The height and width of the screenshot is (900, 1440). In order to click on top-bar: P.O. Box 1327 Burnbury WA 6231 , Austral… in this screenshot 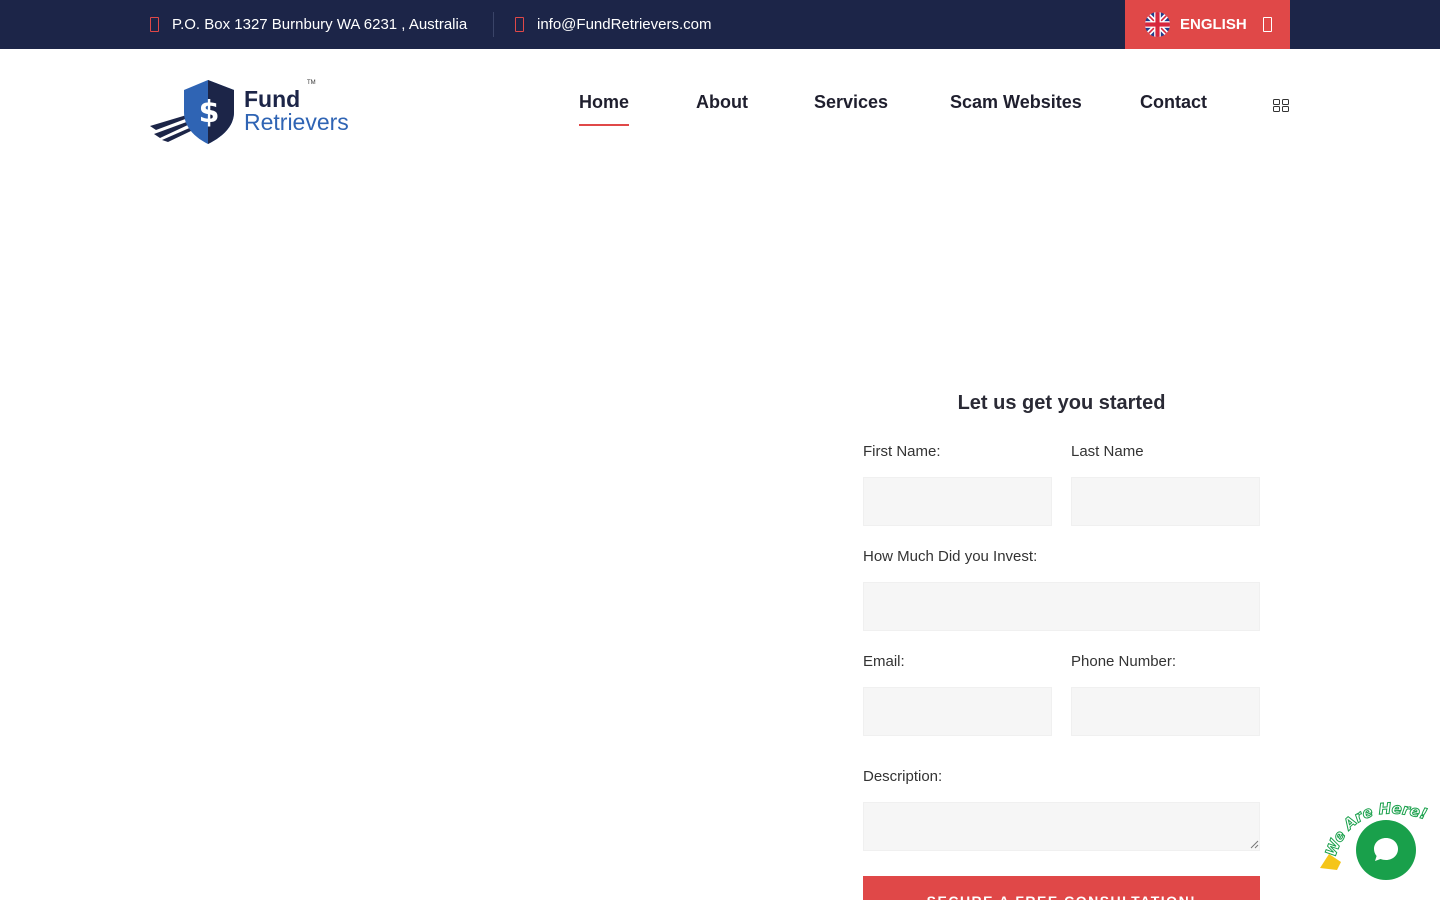, I will do `click(720, 24)`.